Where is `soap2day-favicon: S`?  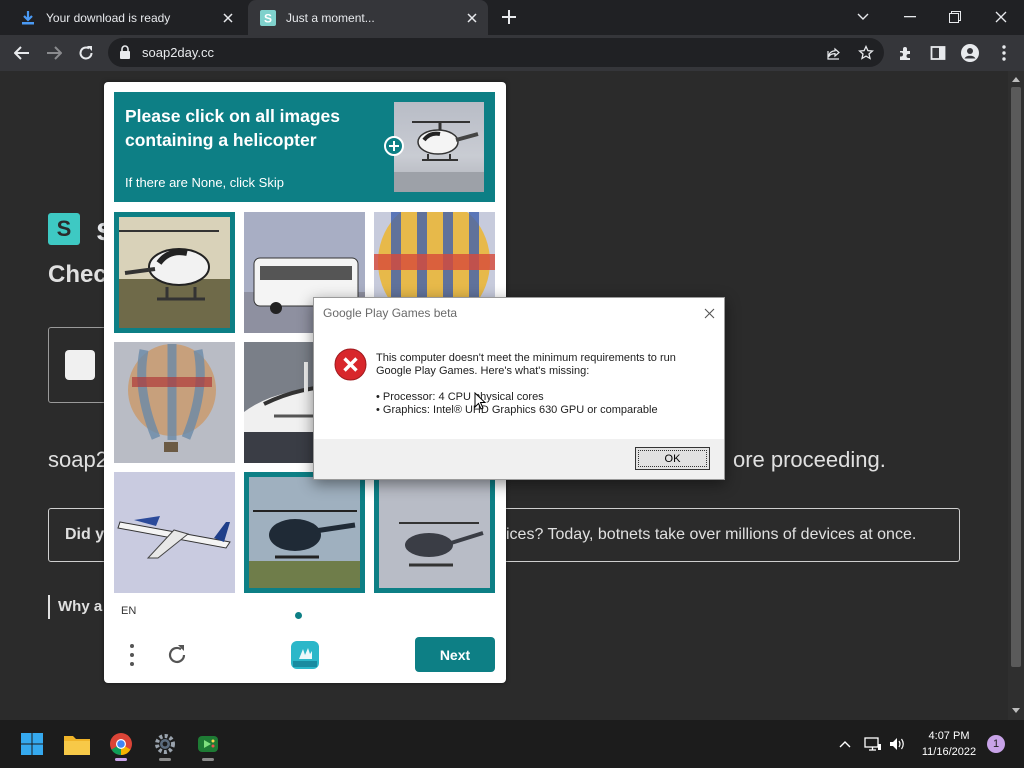
soap2day-favicon: S is located at coordinates (268, 17).